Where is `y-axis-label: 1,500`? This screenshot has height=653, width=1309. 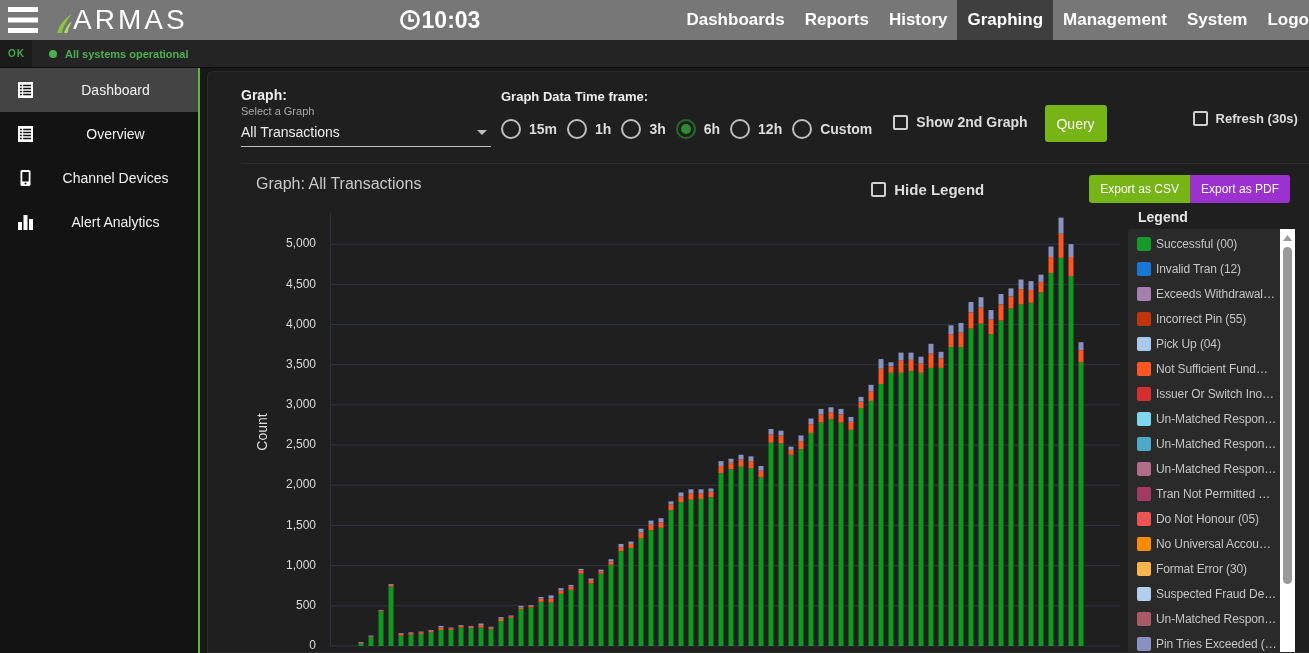
y-axis-label: 1,500 is located at coordinates (300, 524).